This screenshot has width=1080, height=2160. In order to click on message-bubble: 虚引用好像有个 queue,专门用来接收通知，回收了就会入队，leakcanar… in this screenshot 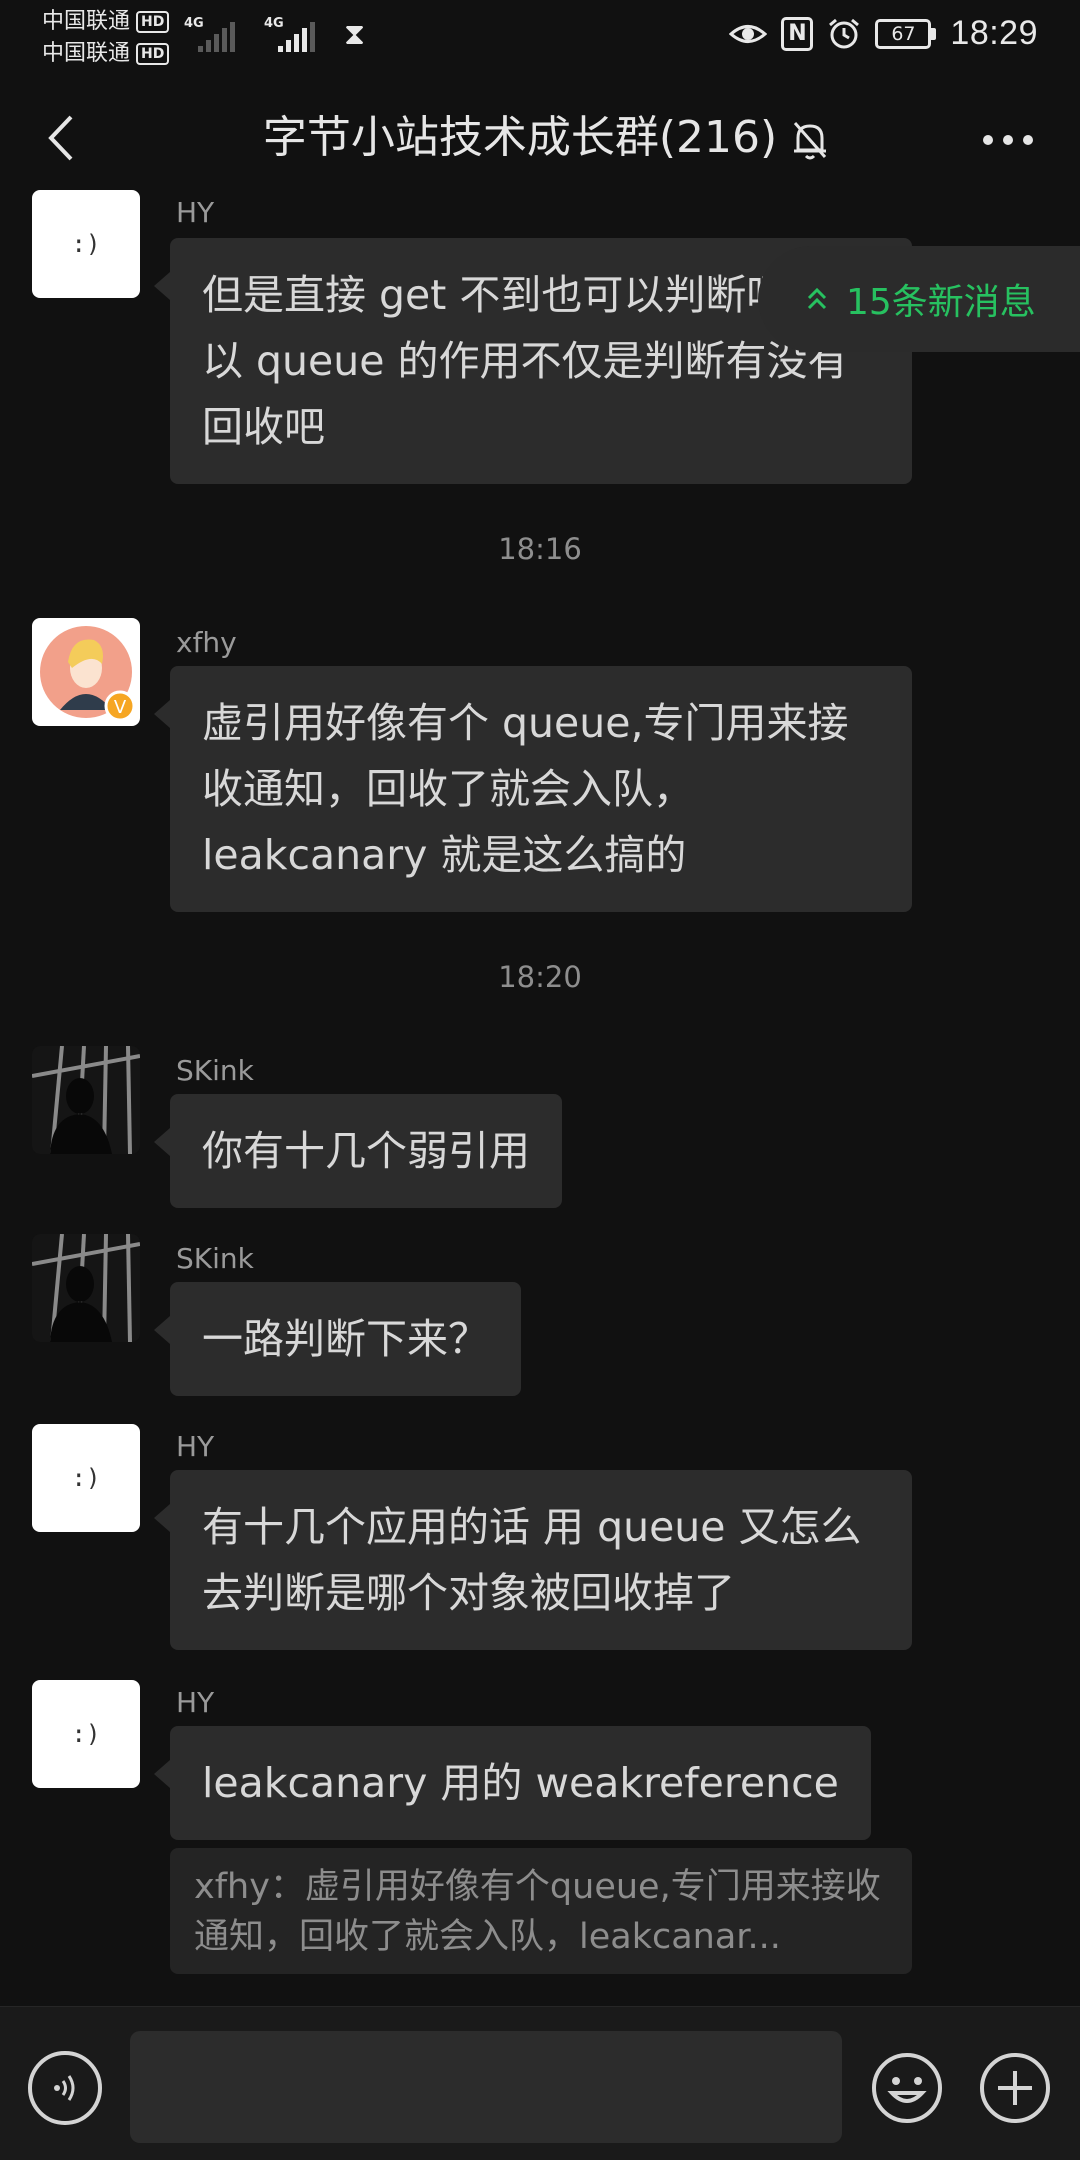, I will do `click(533, 789)`.